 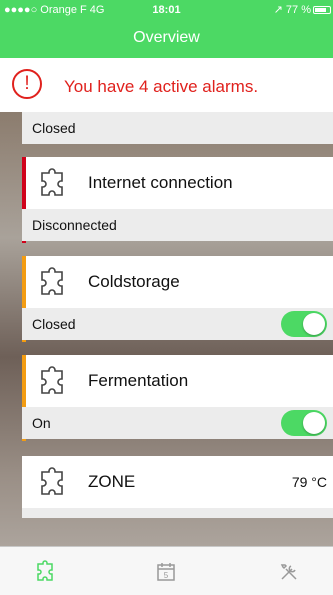 What do you see at coordinates (177, 225) in the screenshot?
I see `device-status: Disconnected` at bounding box center [177, 225].